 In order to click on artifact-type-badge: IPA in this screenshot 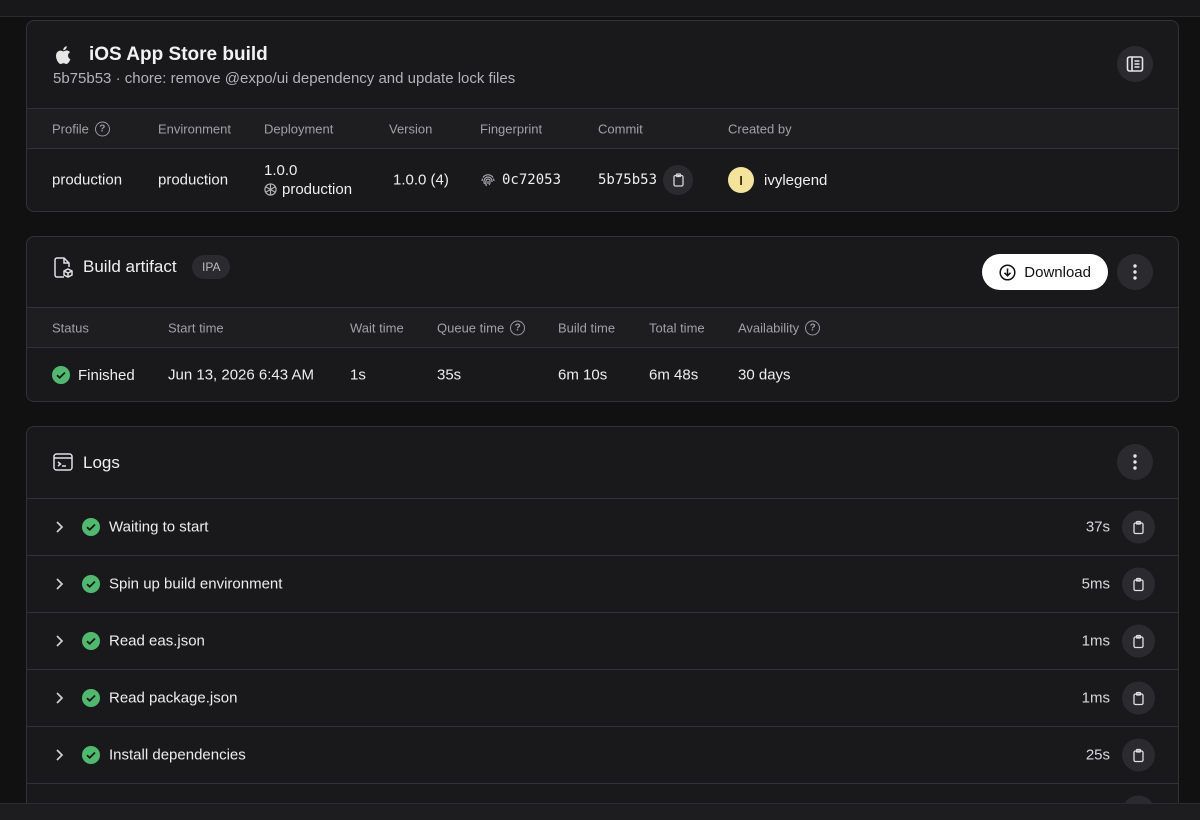, I will do `click(211, 267)`.